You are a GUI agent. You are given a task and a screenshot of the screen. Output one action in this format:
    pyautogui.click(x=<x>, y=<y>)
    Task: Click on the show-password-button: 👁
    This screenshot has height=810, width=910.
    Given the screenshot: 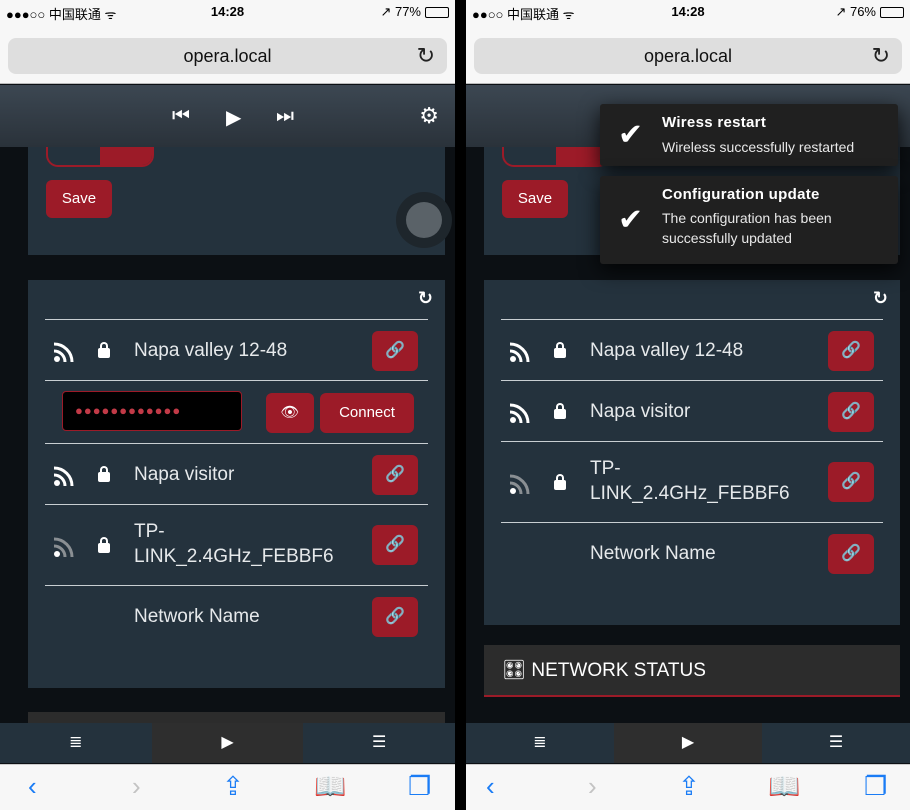 What is the action you would take?
    pyautogui.click(x=290, y=413)
    